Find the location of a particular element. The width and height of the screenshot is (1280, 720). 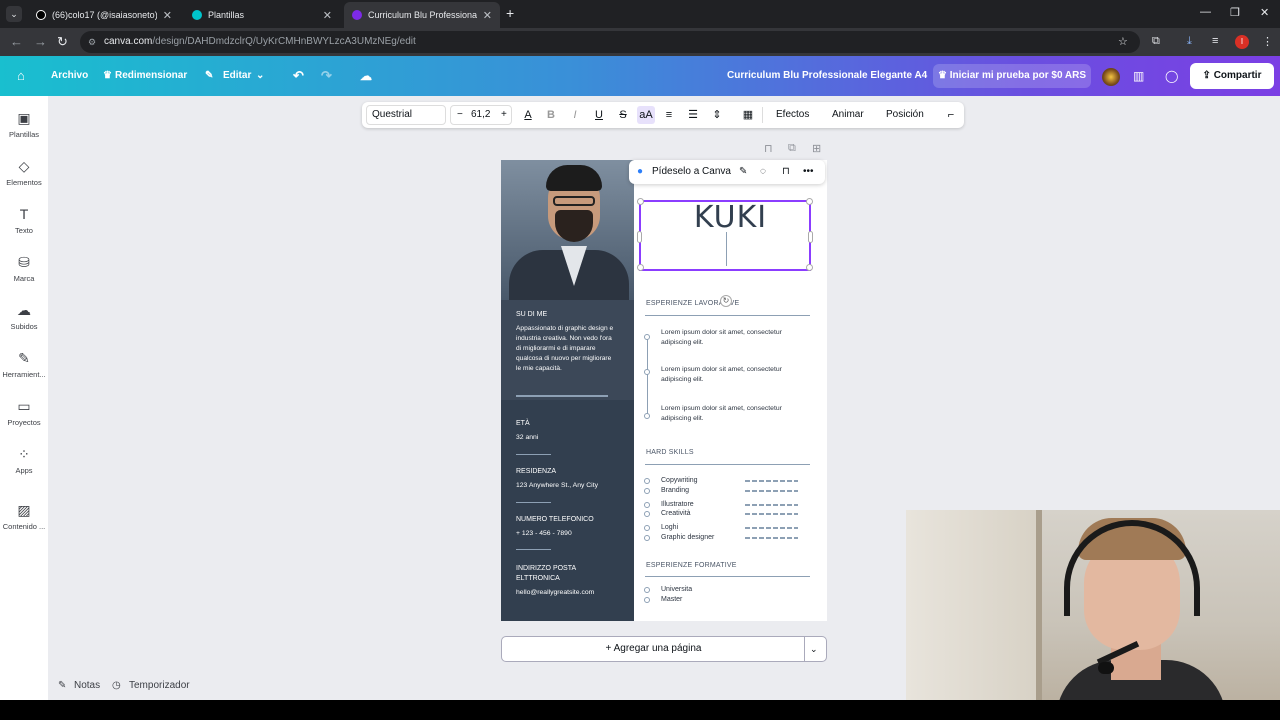

undo-icon: ↶ is located at coordinates (298, 76).